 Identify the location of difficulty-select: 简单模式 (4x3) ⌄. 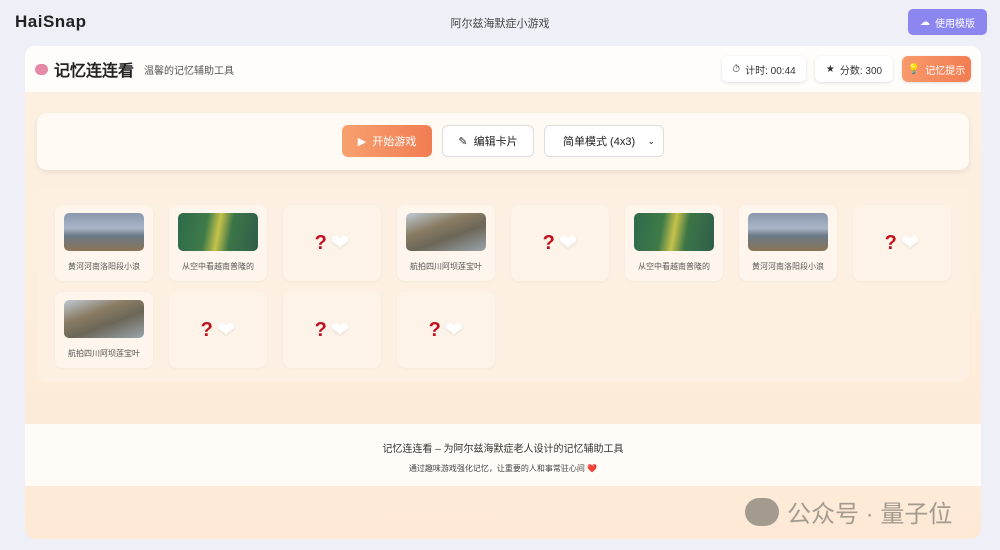
(604, 141).